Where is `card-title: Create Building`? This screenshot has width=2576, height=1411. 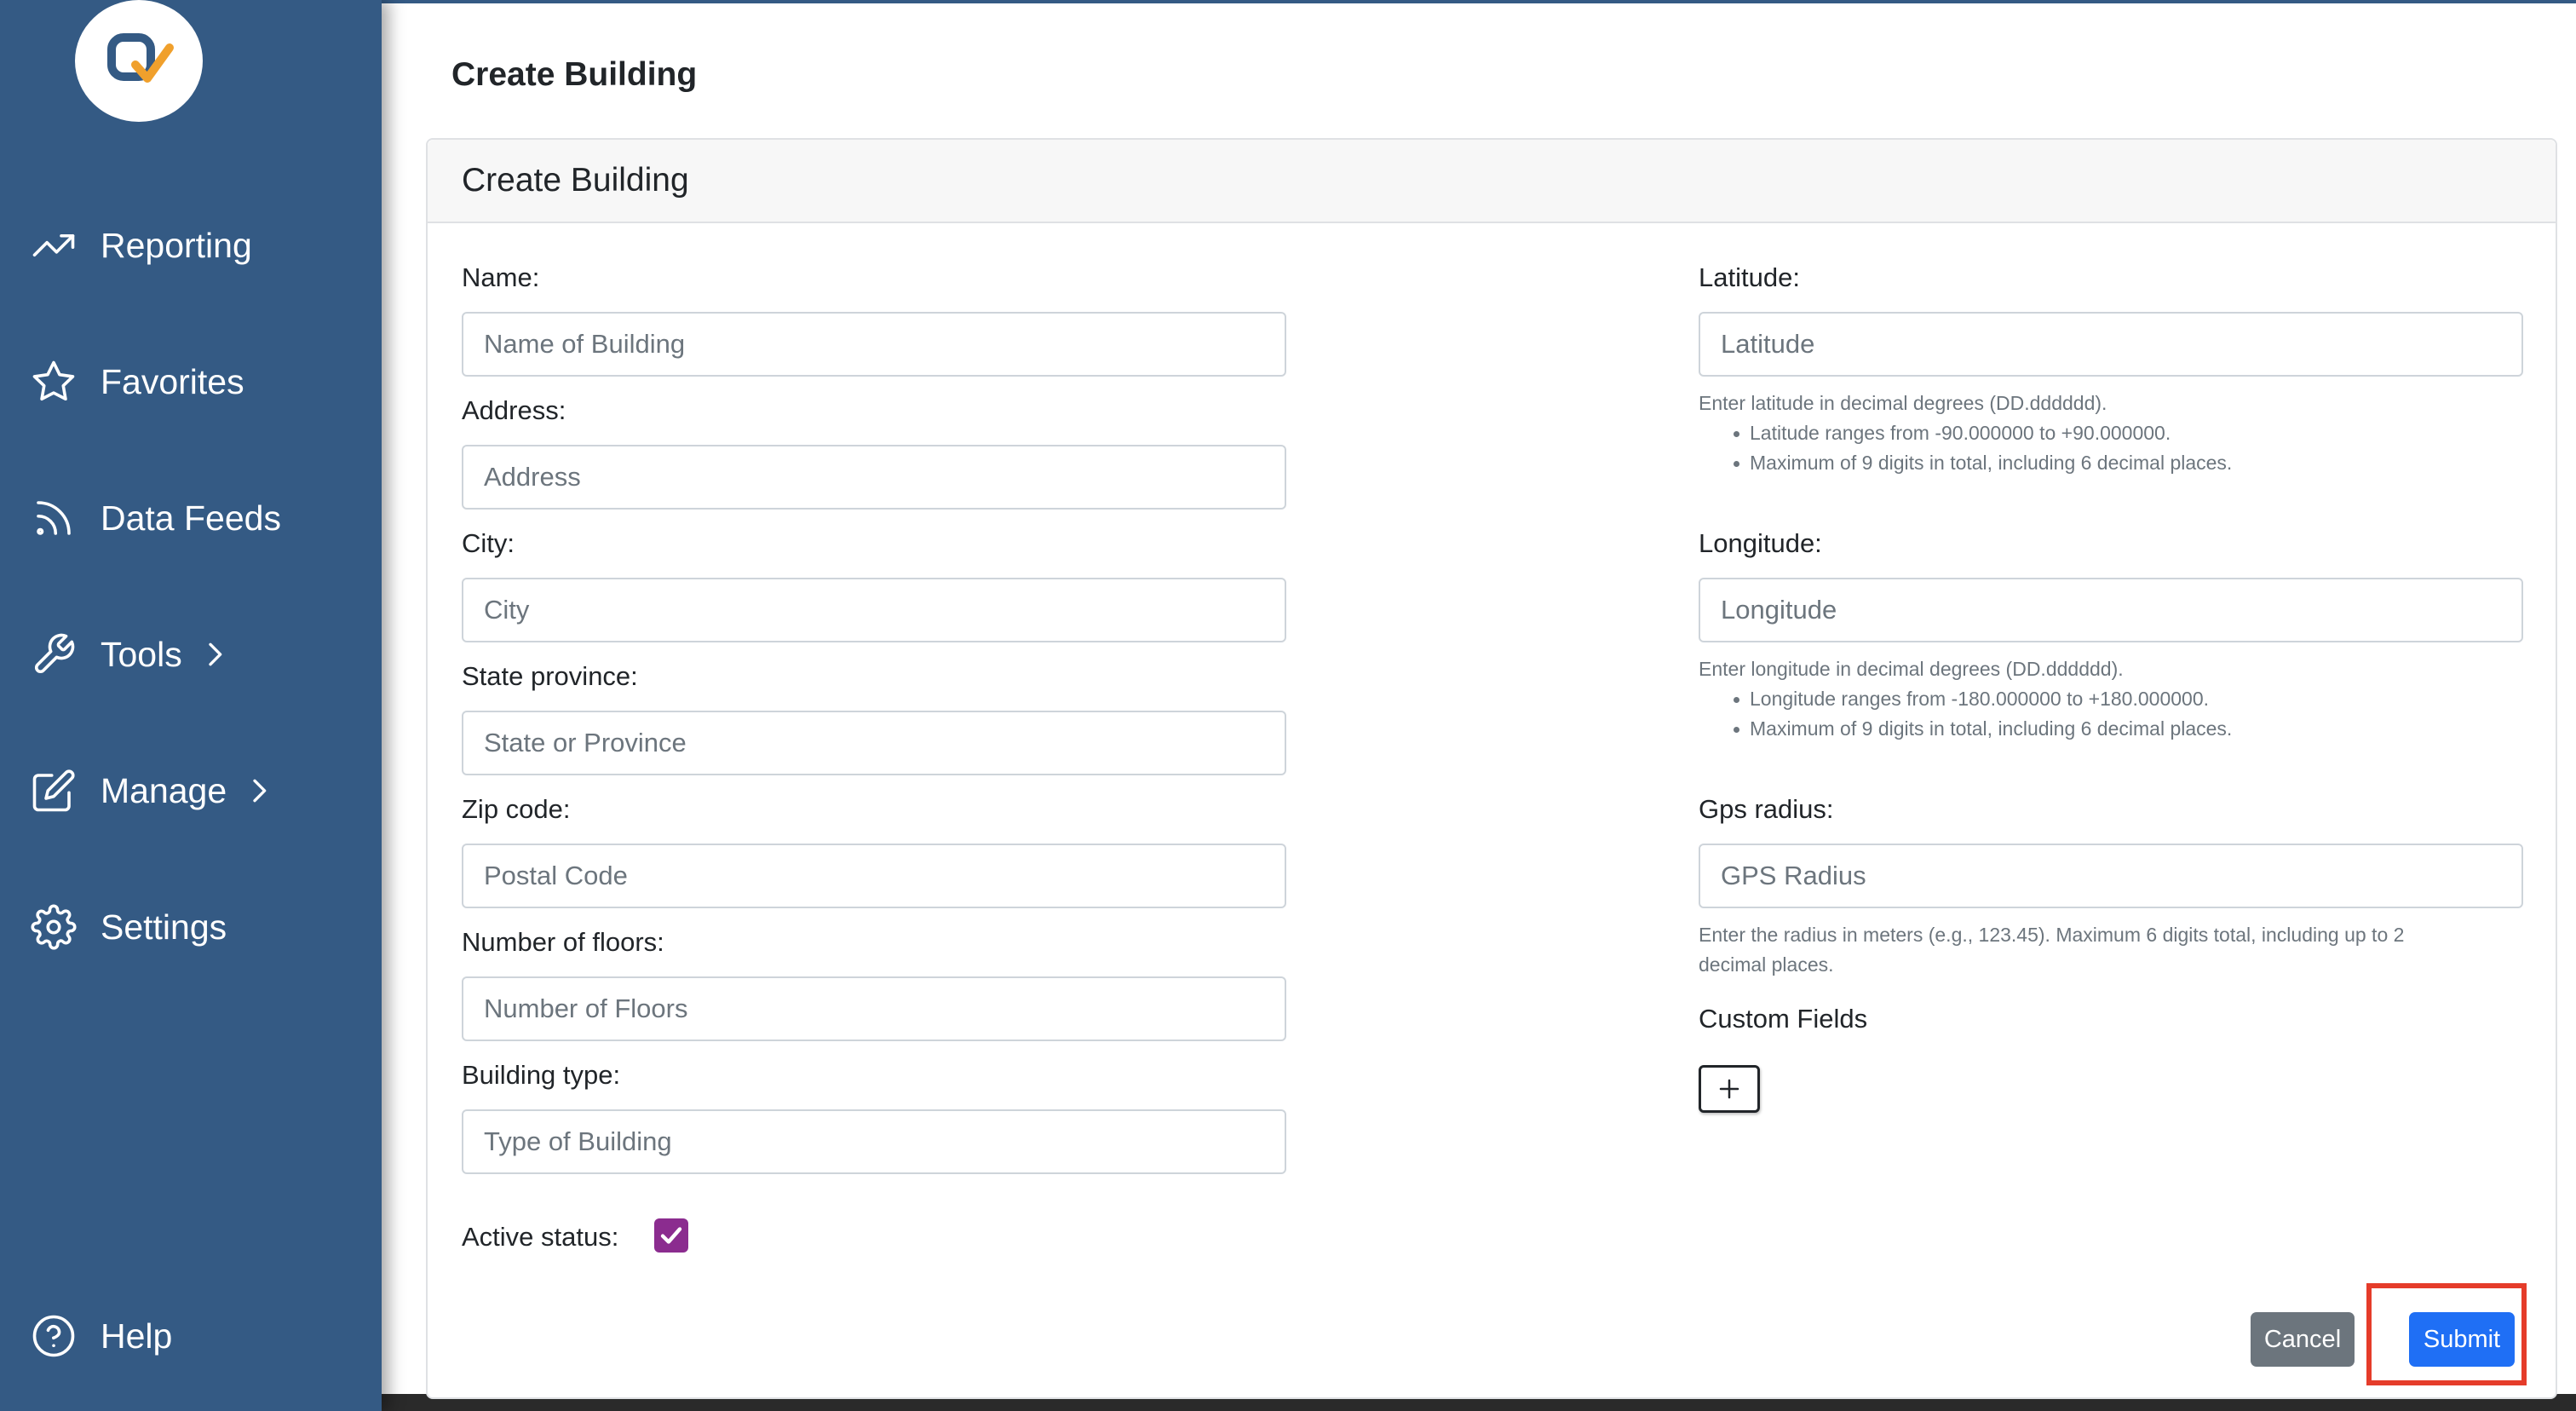
card-title: Create Building is located at coordinates (576, 180).